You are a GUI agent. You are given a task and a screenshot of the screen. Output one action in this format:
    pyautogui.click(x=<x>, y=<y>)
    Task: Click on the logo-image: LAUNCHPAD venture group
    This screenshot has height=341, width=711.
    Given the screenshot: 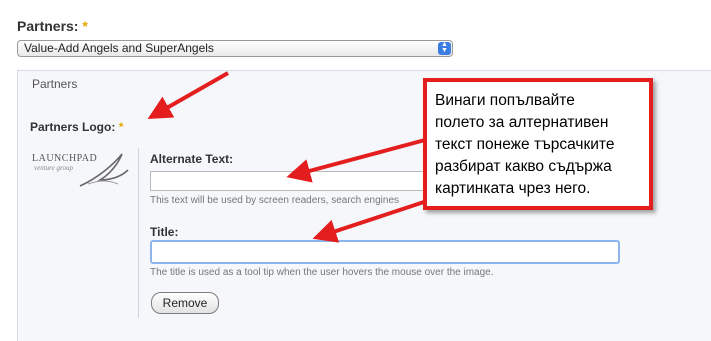 What is the action you would take?
    pyautogui.click(x=80, y=169)
    